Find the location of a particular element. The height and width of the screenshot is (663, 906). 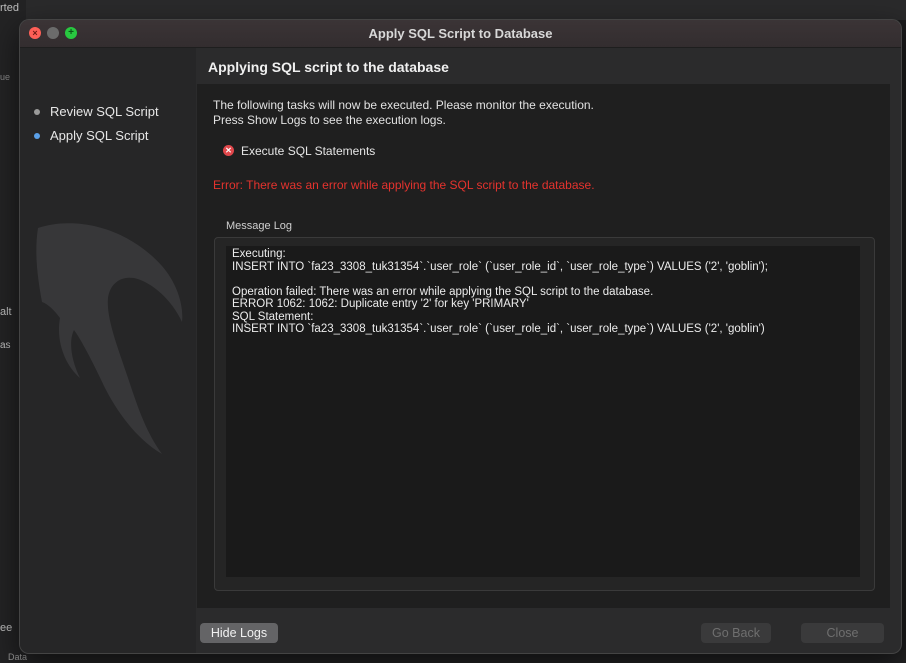

message-log-label: Message Log is located at coordinates (259, 226).